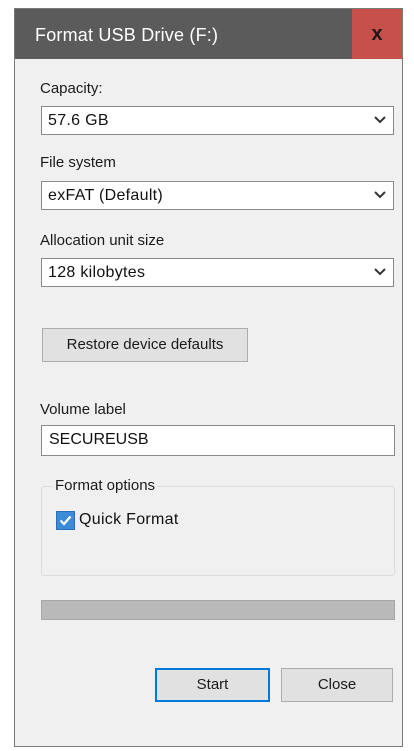 This screenshot has width=414, height=751. What do you see at coordinates (106, 195) in the screenshot?
I see `file-system-value: exFAT (Default)` at bounding box center [106, 195].